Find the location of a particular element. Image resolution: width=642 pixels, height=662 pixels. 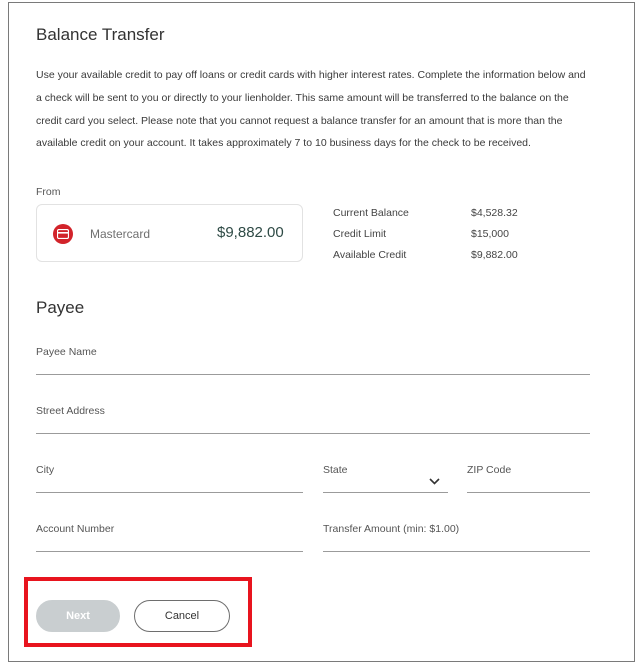

zip-code-field: ZIP Code is located at coordinates (528, 478).